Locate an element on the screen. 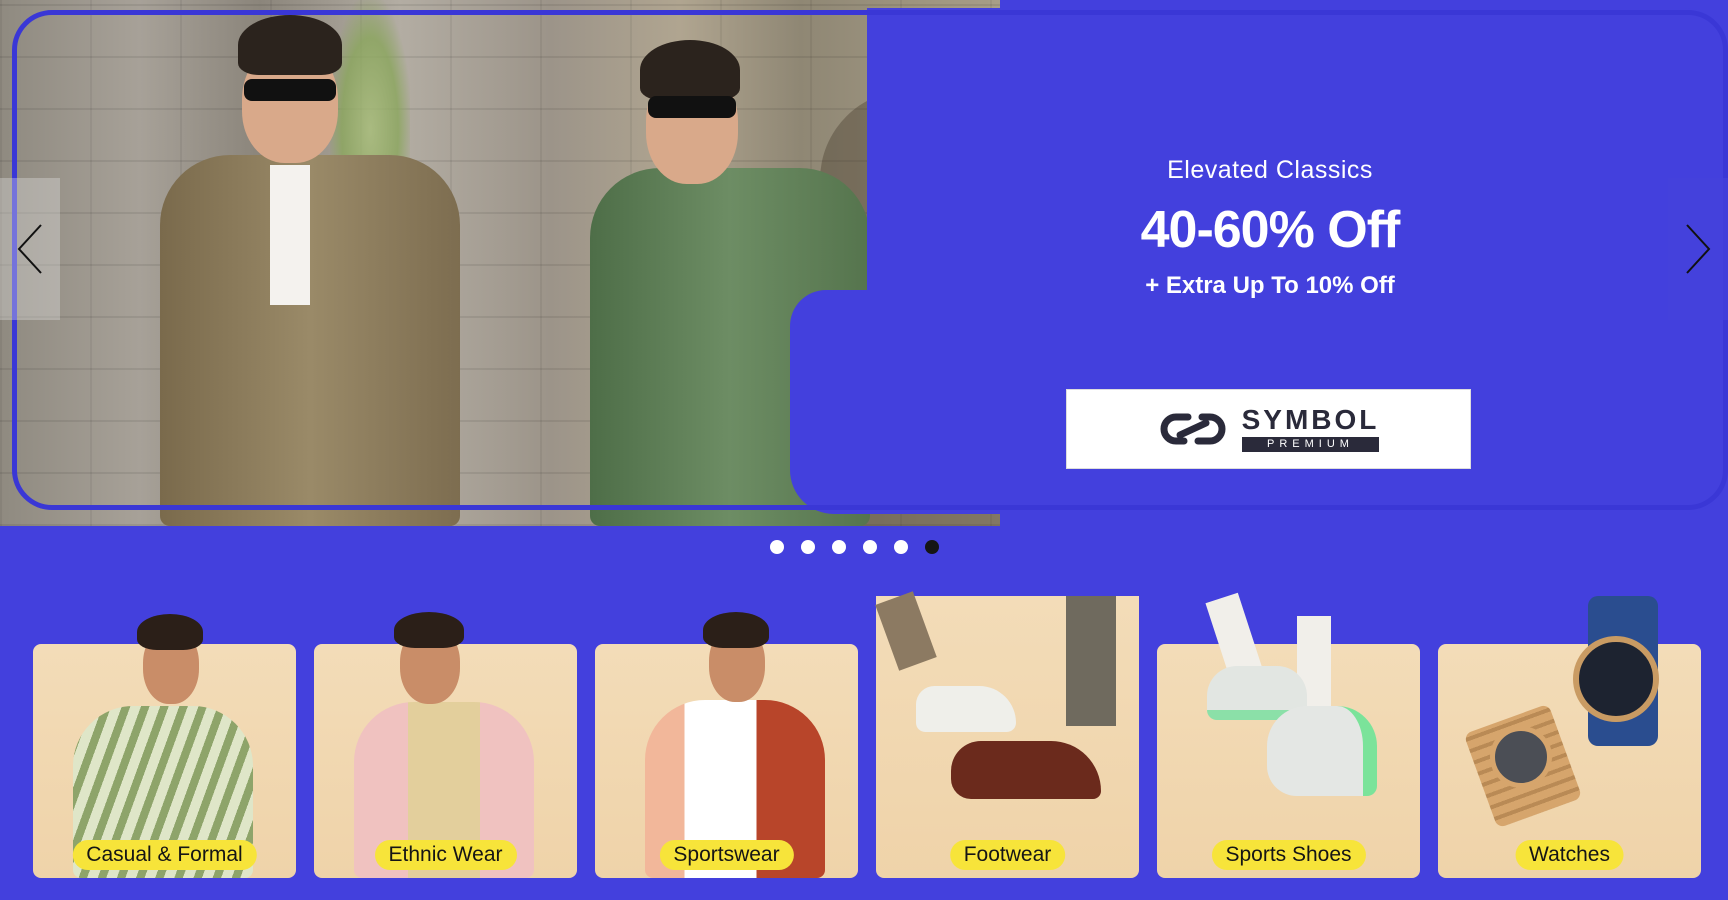  model-casual is located at coordinates (163, 742).